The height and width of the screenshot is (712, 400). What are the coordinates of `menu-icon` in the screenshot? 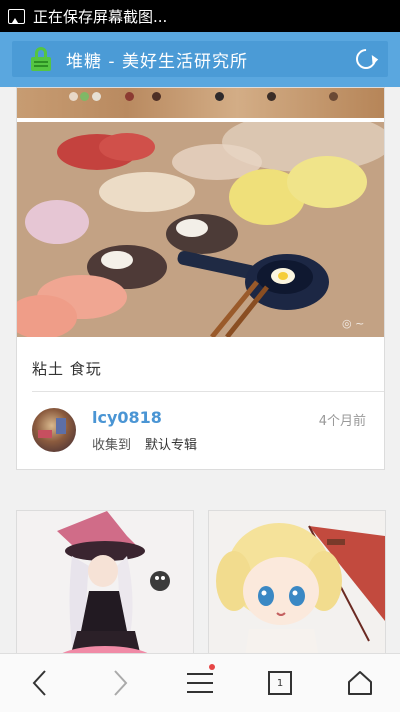 It's located at (200, 683).